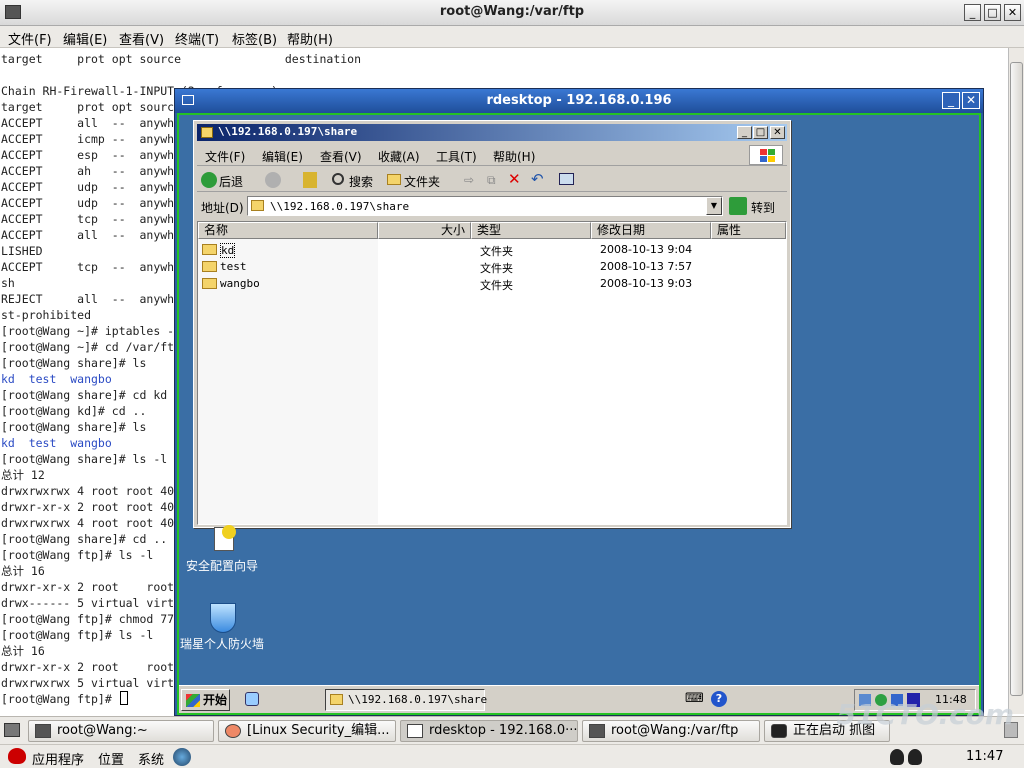 This screenshot has height=768, width=1024. What do you see at coordinates (273, 180) in the screenshot?
I see `forward-icon` at bounding box center [273, 180].